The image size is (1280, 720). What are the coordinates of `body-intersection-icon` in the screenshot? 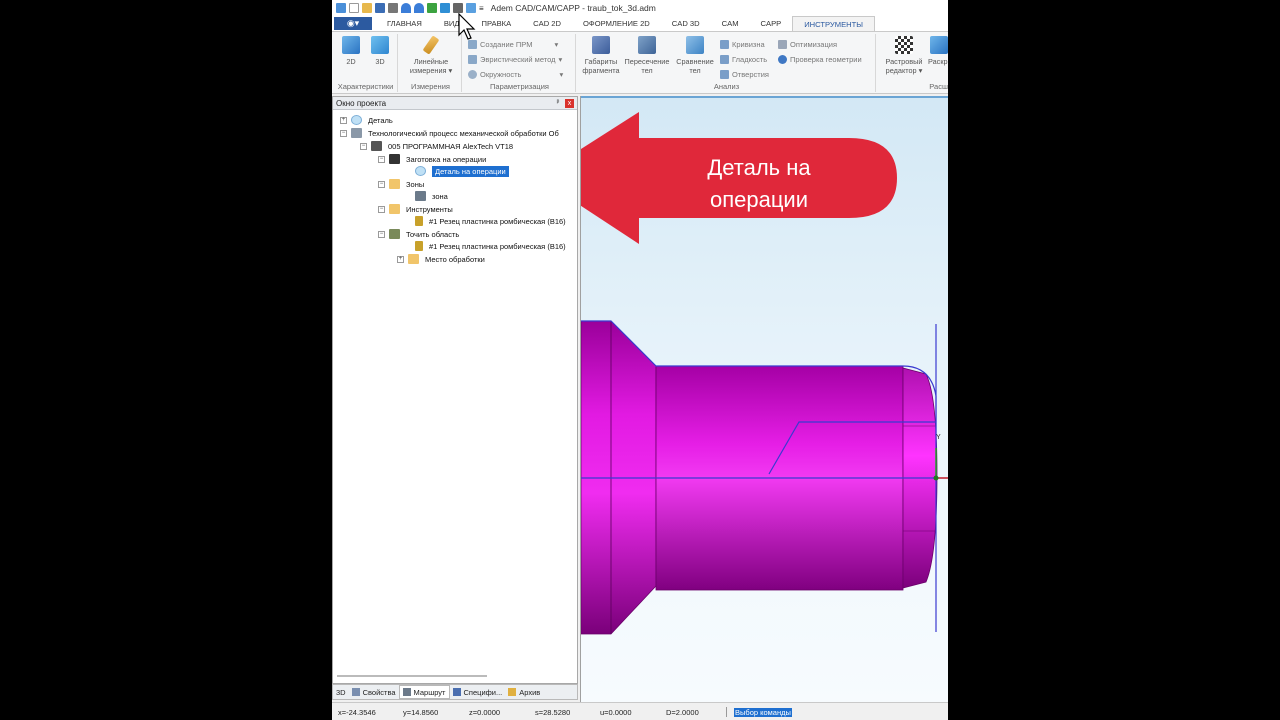 It's located at (647, 45).